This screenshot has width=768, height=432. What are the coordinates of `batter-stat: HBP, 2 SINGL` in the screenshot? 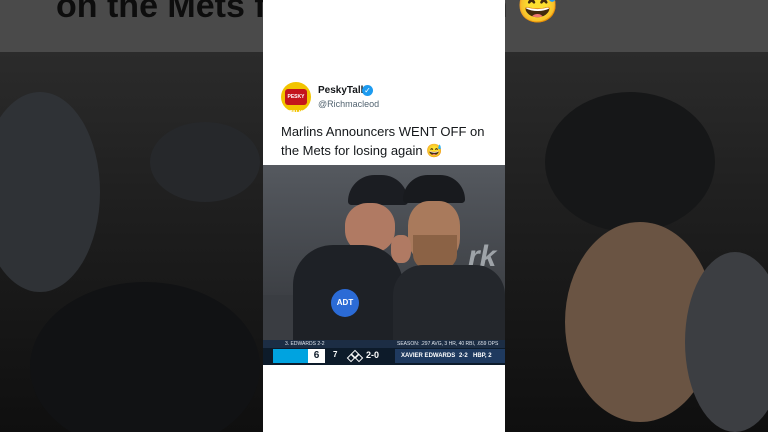 It's located at (482, 356).